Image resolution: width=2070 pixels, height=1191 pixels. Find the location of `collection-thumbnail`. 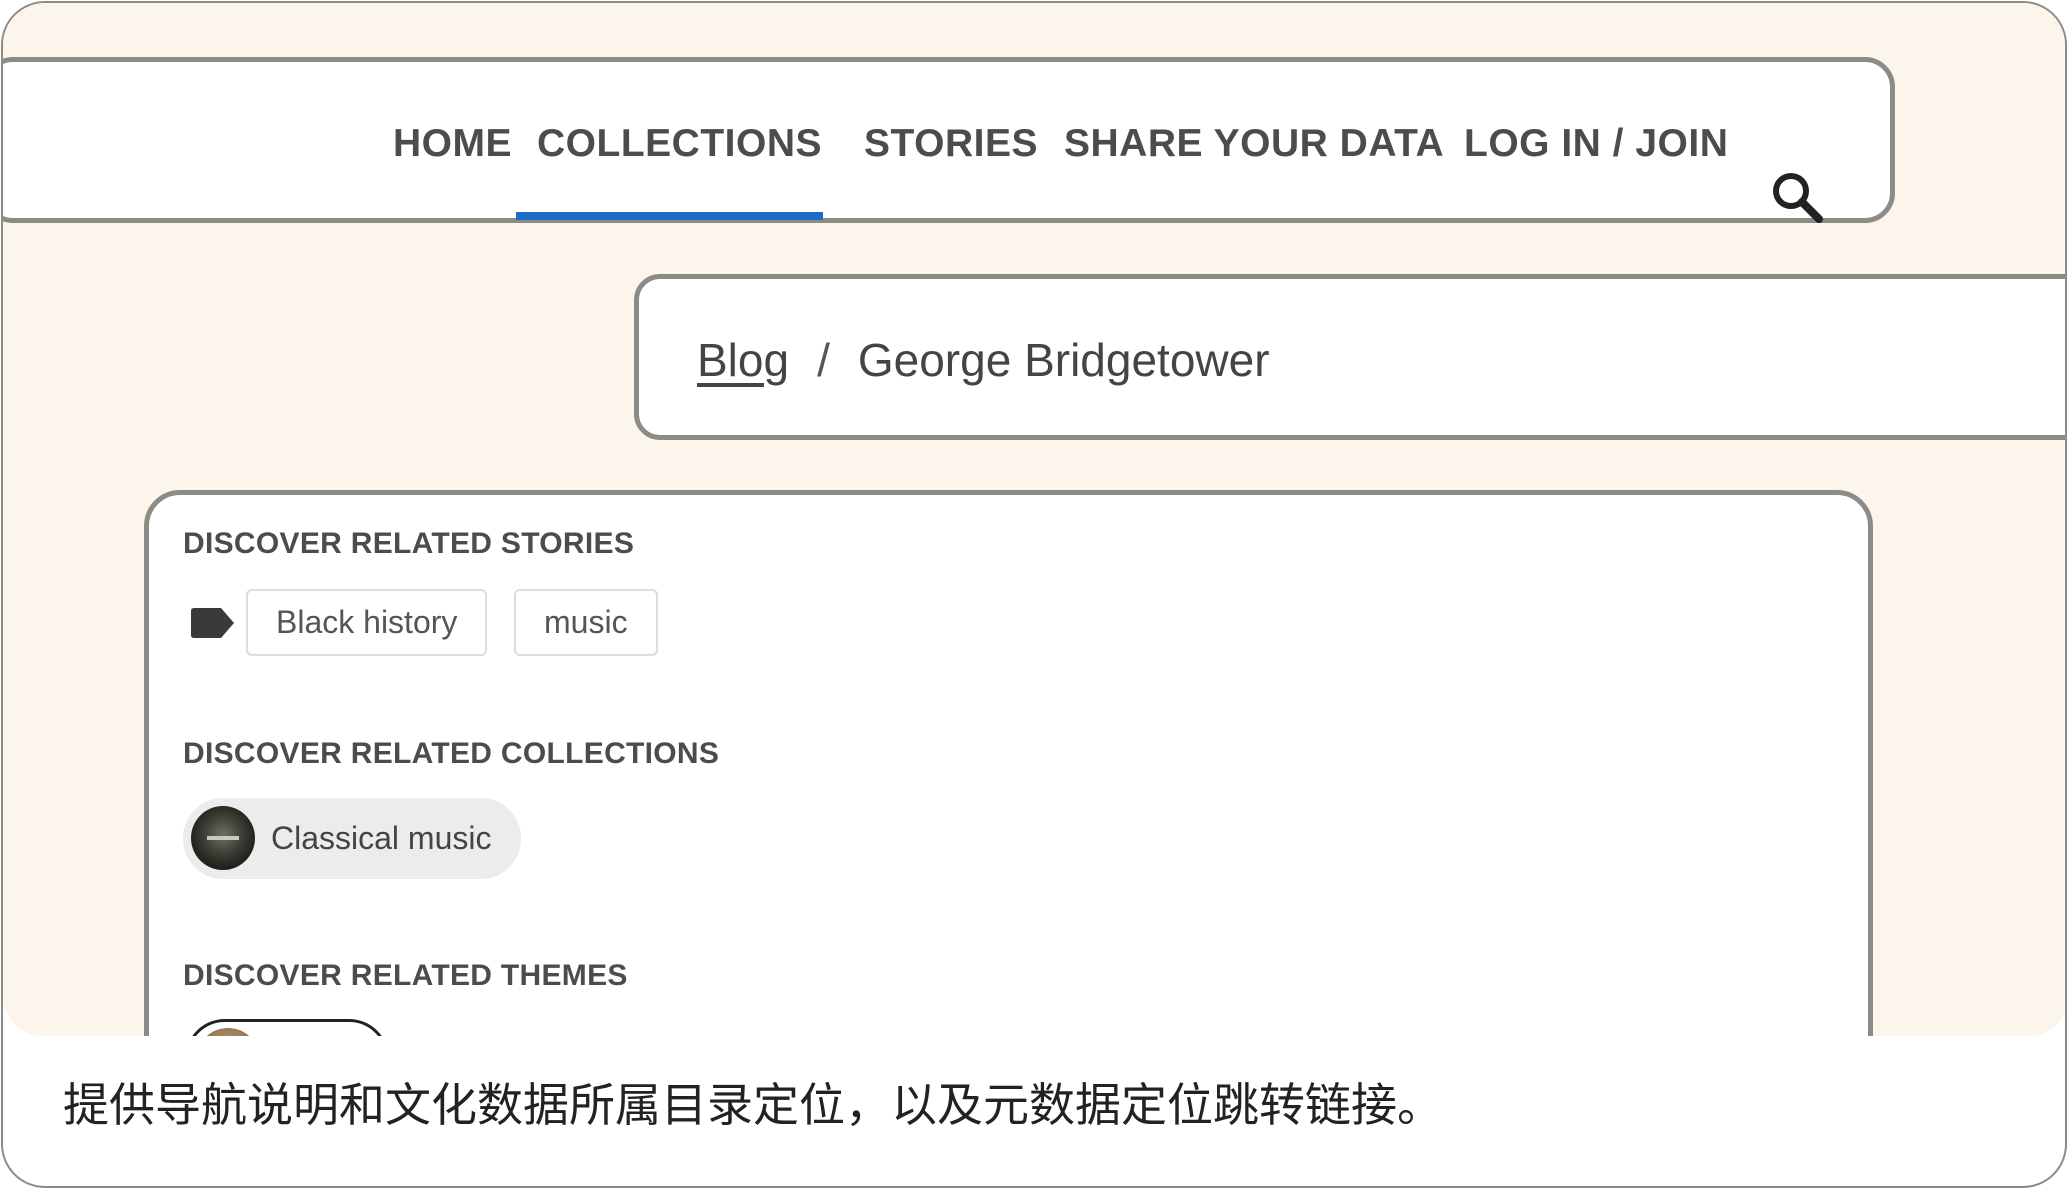

collection-thumbnail is located at coordinates (223, 838).